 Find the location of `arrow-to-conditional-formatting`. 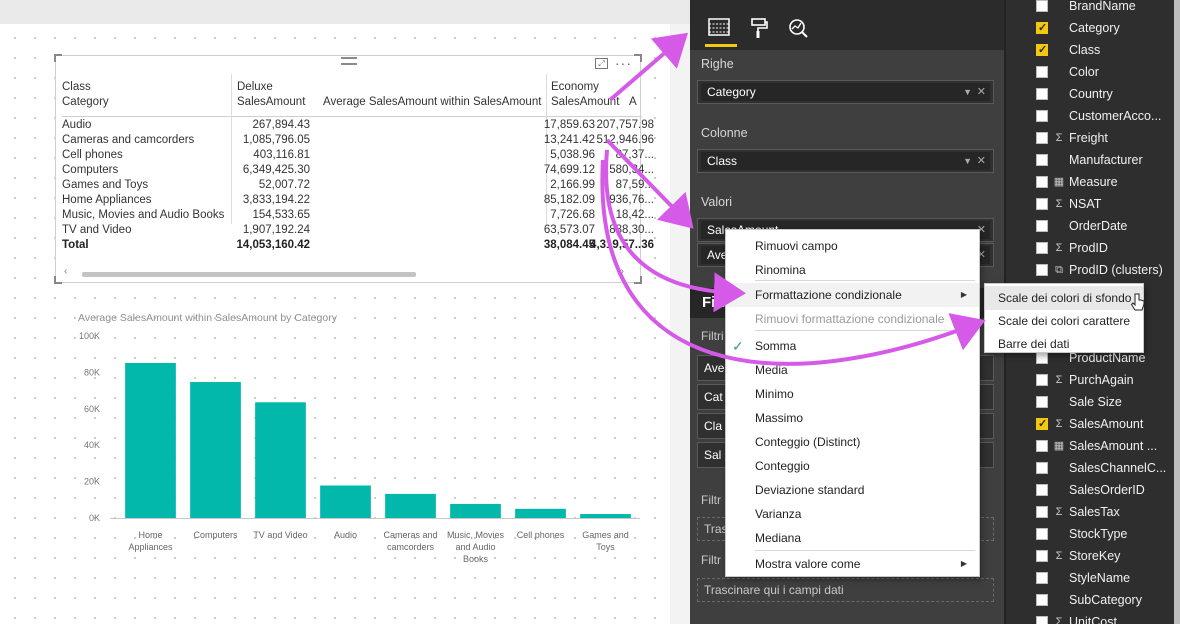

arrow-to-conditional-formatting is located at coordinates (675, 231).